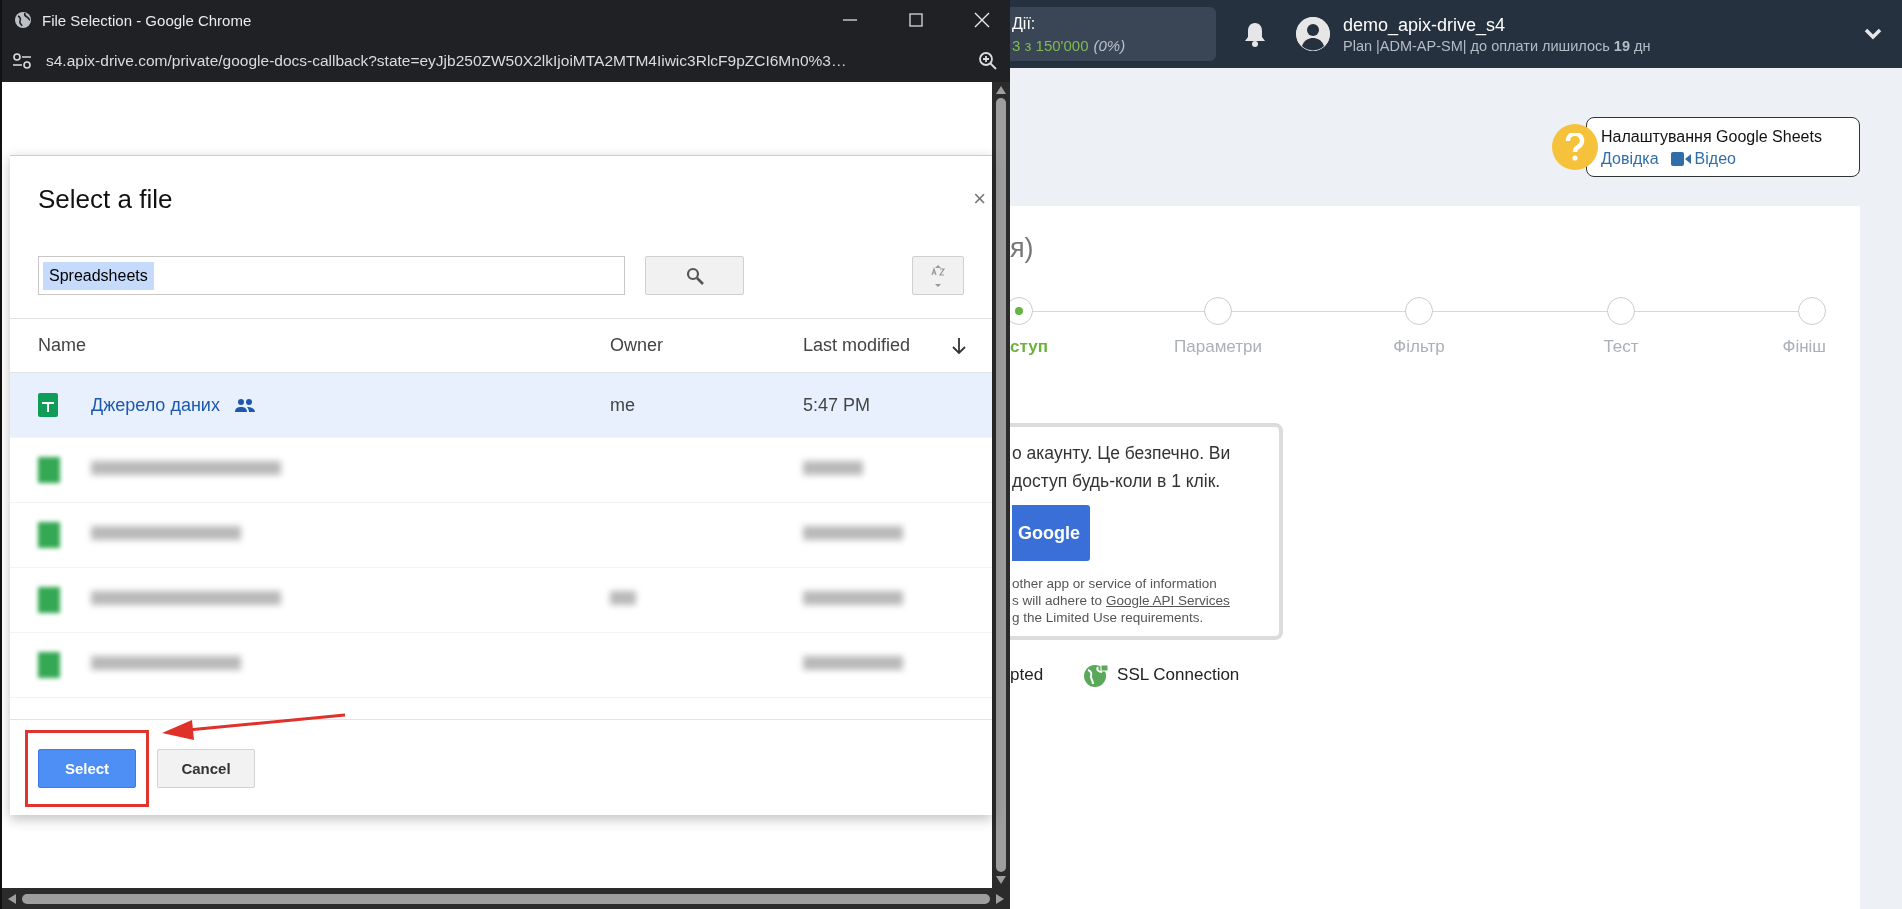 Image resolution: width=1902 pixels, height=909 pixels. Describe the element at coordinates (12, 898) in the screenshot. I see `scroll-left-icon` at that location.